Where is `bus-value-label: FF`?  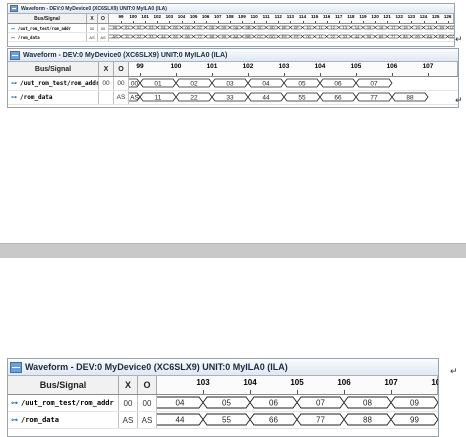 bus-value-label: FF is located at coordinates (296, 36).